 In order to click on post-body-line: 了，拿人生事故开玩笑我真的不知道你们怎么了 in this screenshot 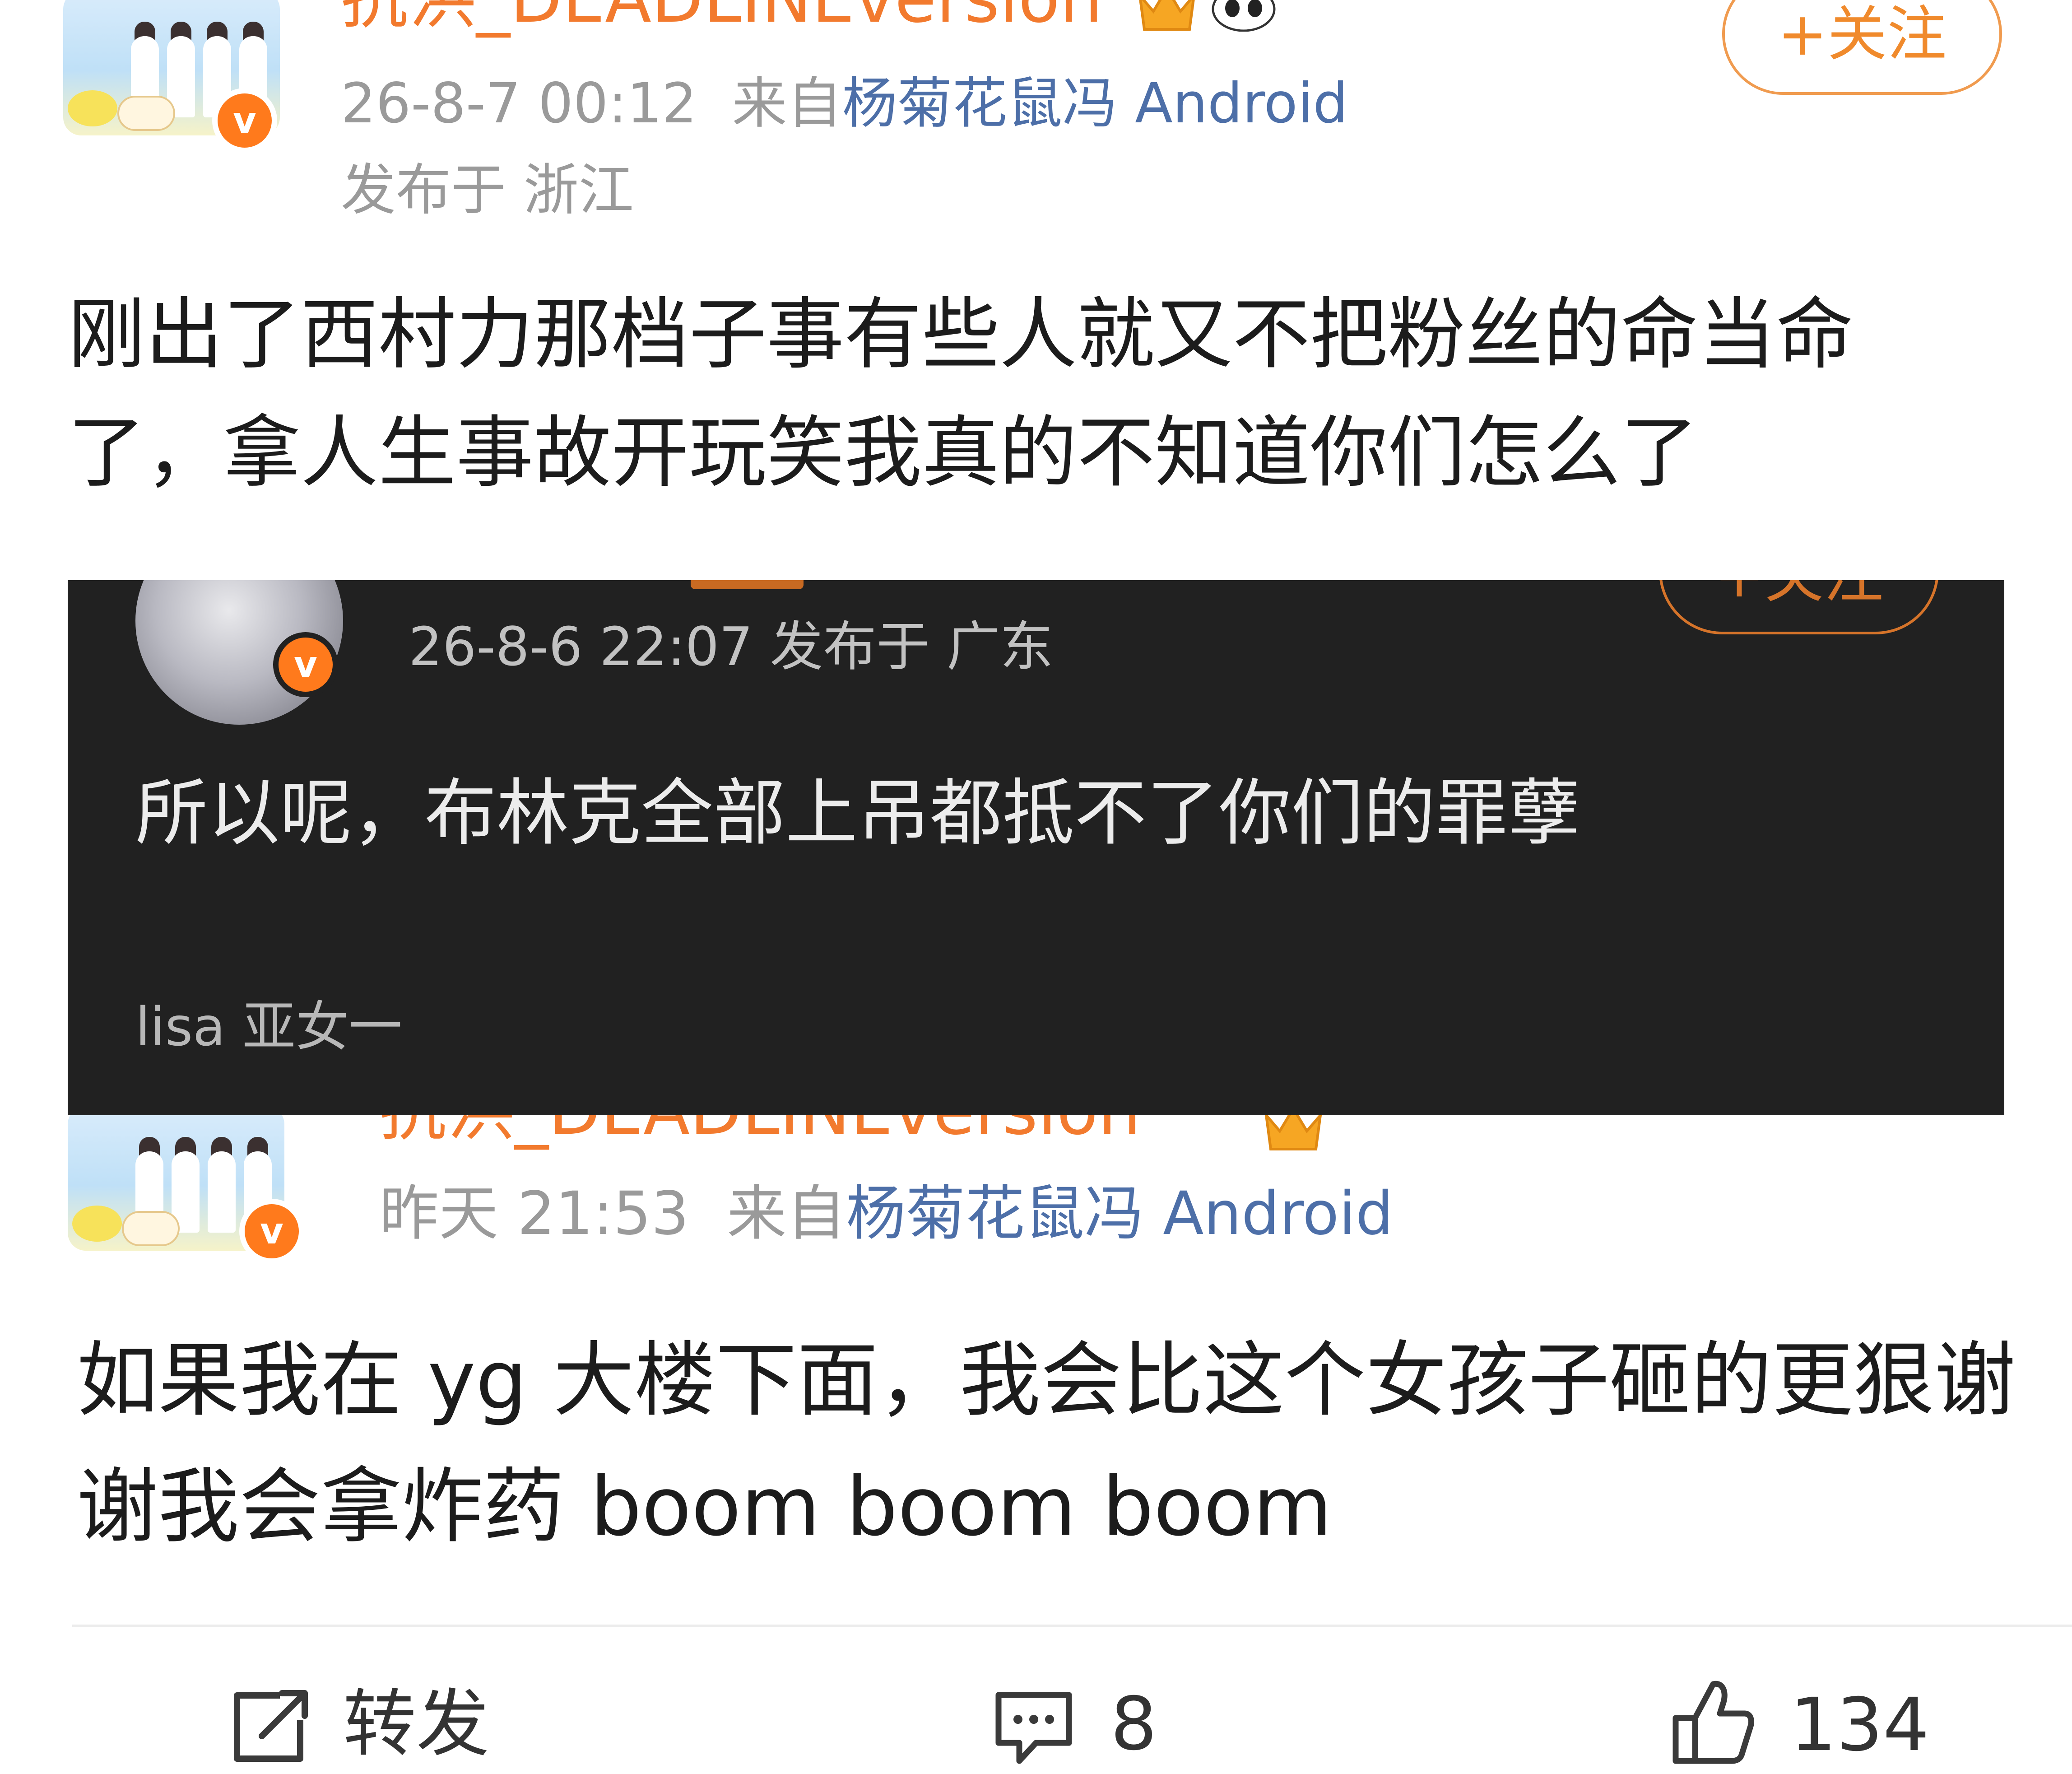, I will do `click(883, 452)`.